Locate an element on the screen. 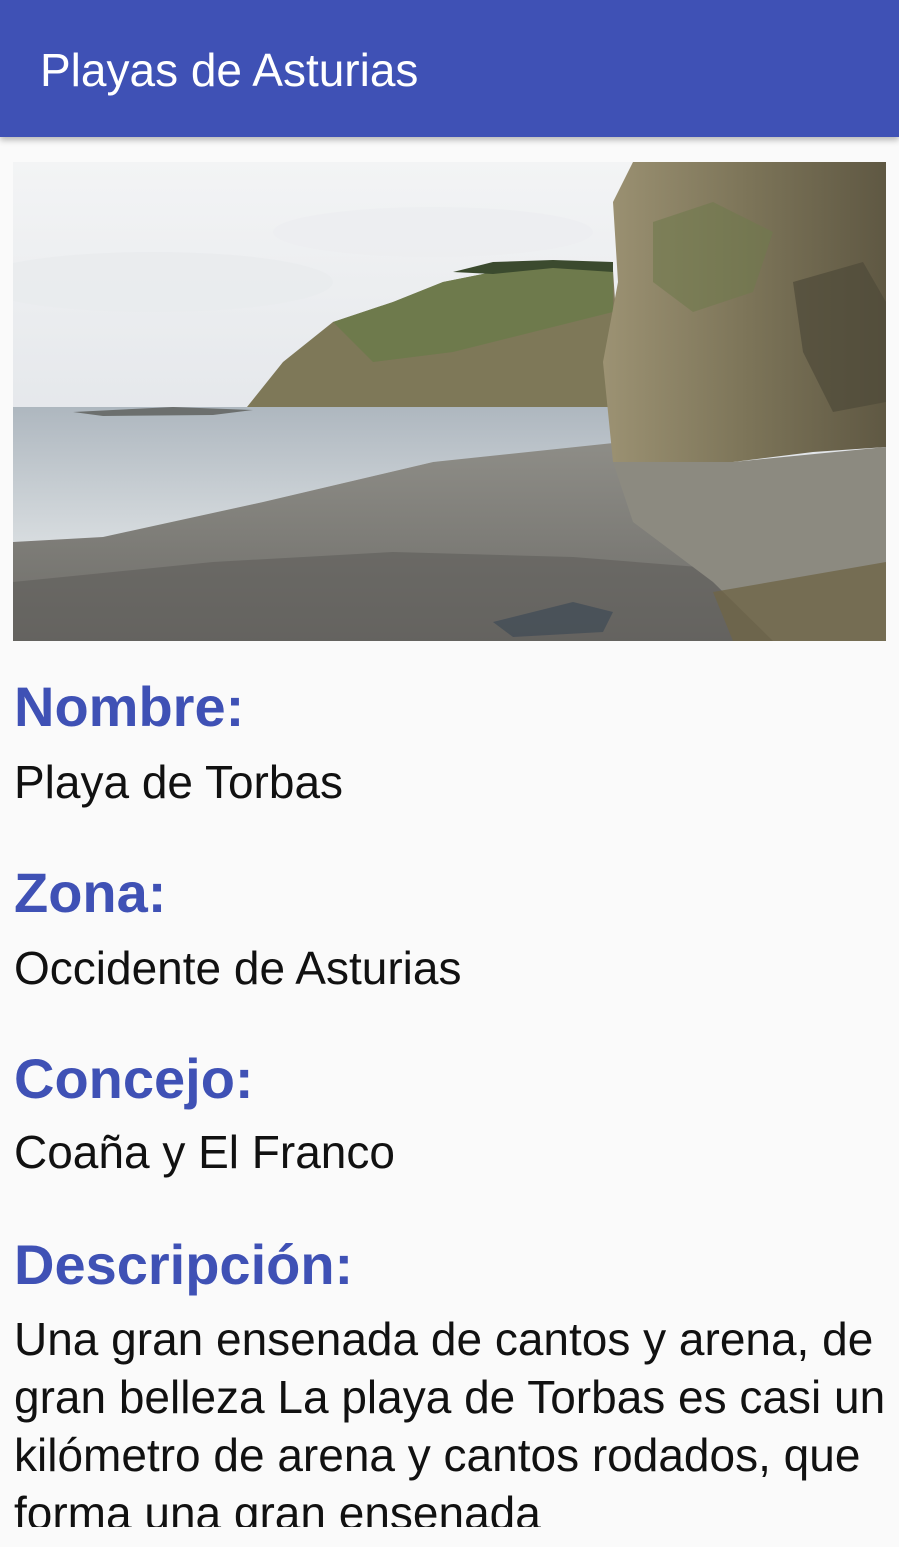  field-label-descripcion: Descripción: is located at coordinates (184, 1264).